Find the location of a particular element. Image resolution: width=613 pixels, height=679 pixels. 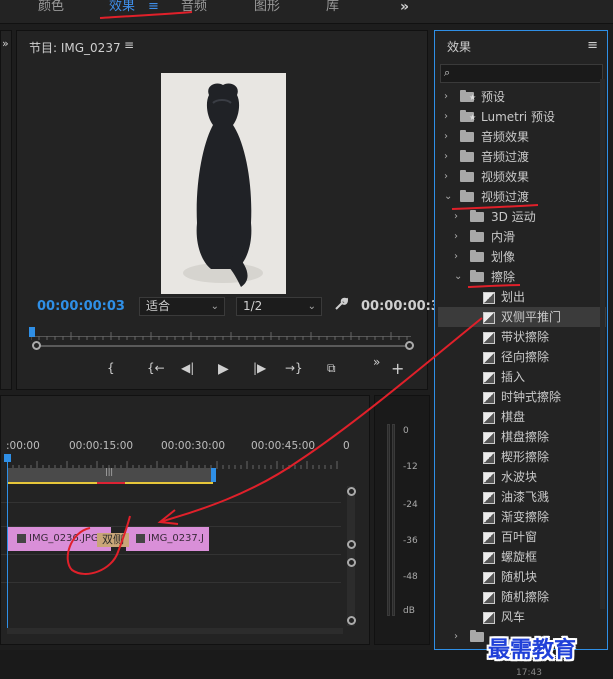

mark-in-button: { is located at coordinates (111, 368).